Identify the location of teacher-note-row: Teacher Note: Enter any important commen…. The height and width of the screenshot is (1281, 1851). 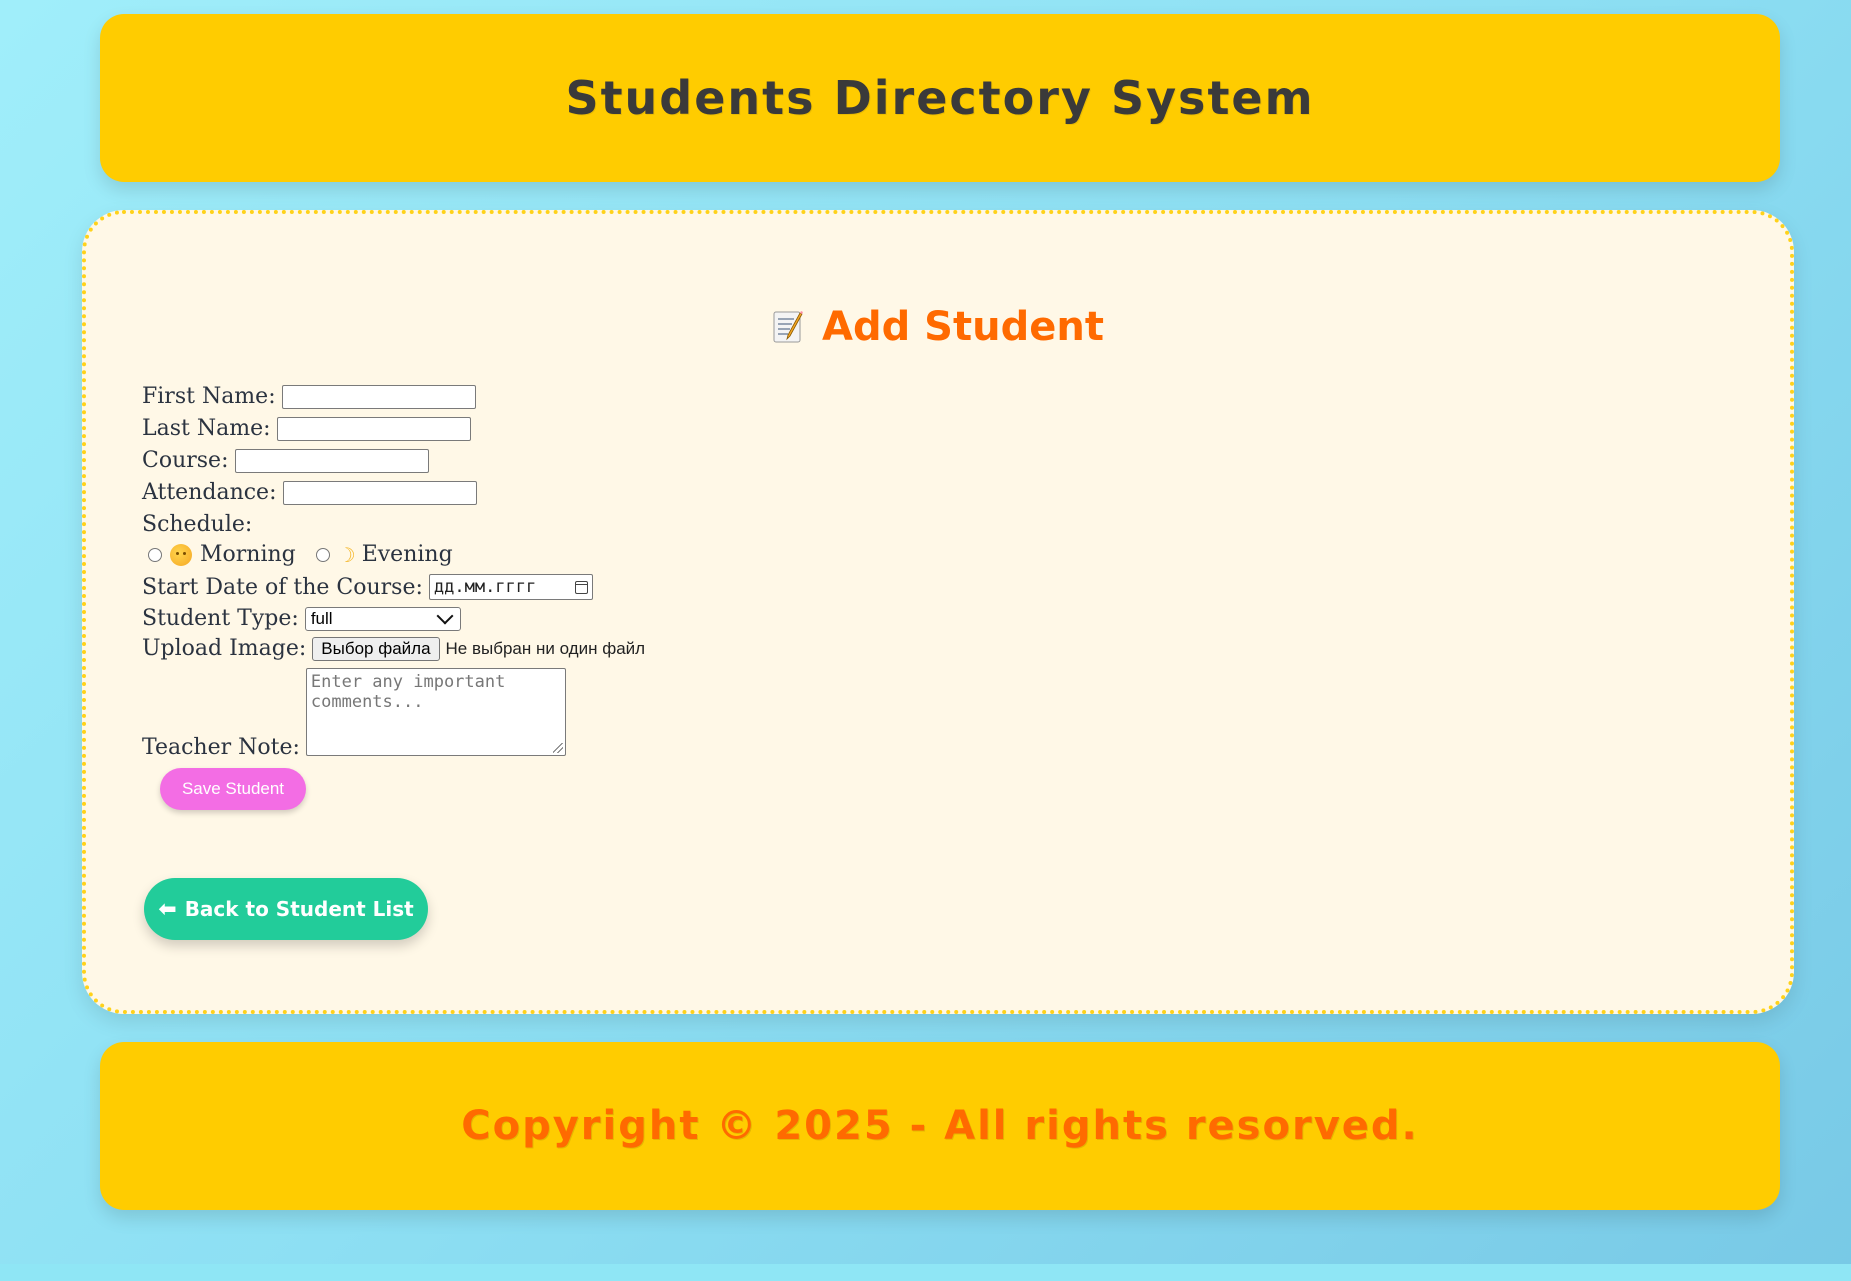
(354, 714).